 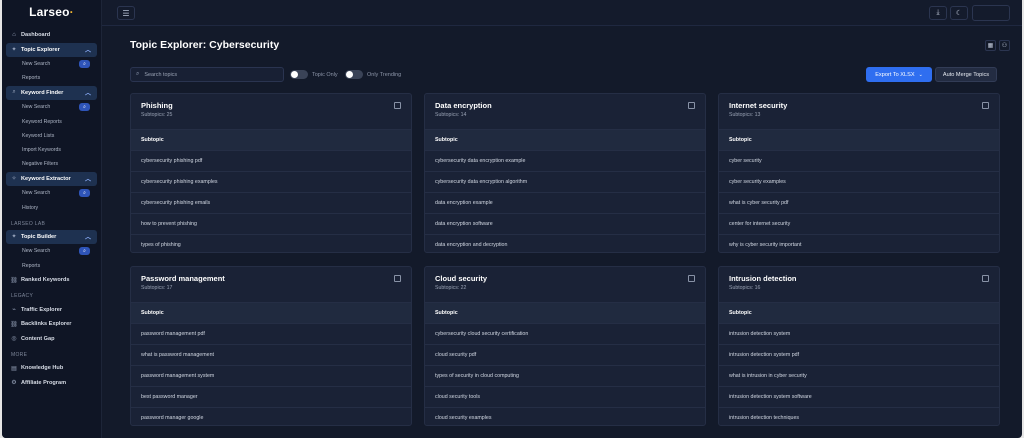 What do you see at coordinates (859, 223) in the screenshot?
I see `table-row: center for internet security` at bounding box center [859, 223].